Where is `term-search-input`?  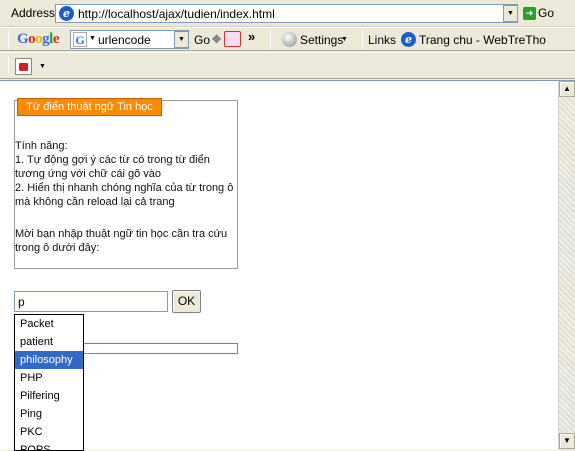 term-search-input is located at coordinates (91, 301).